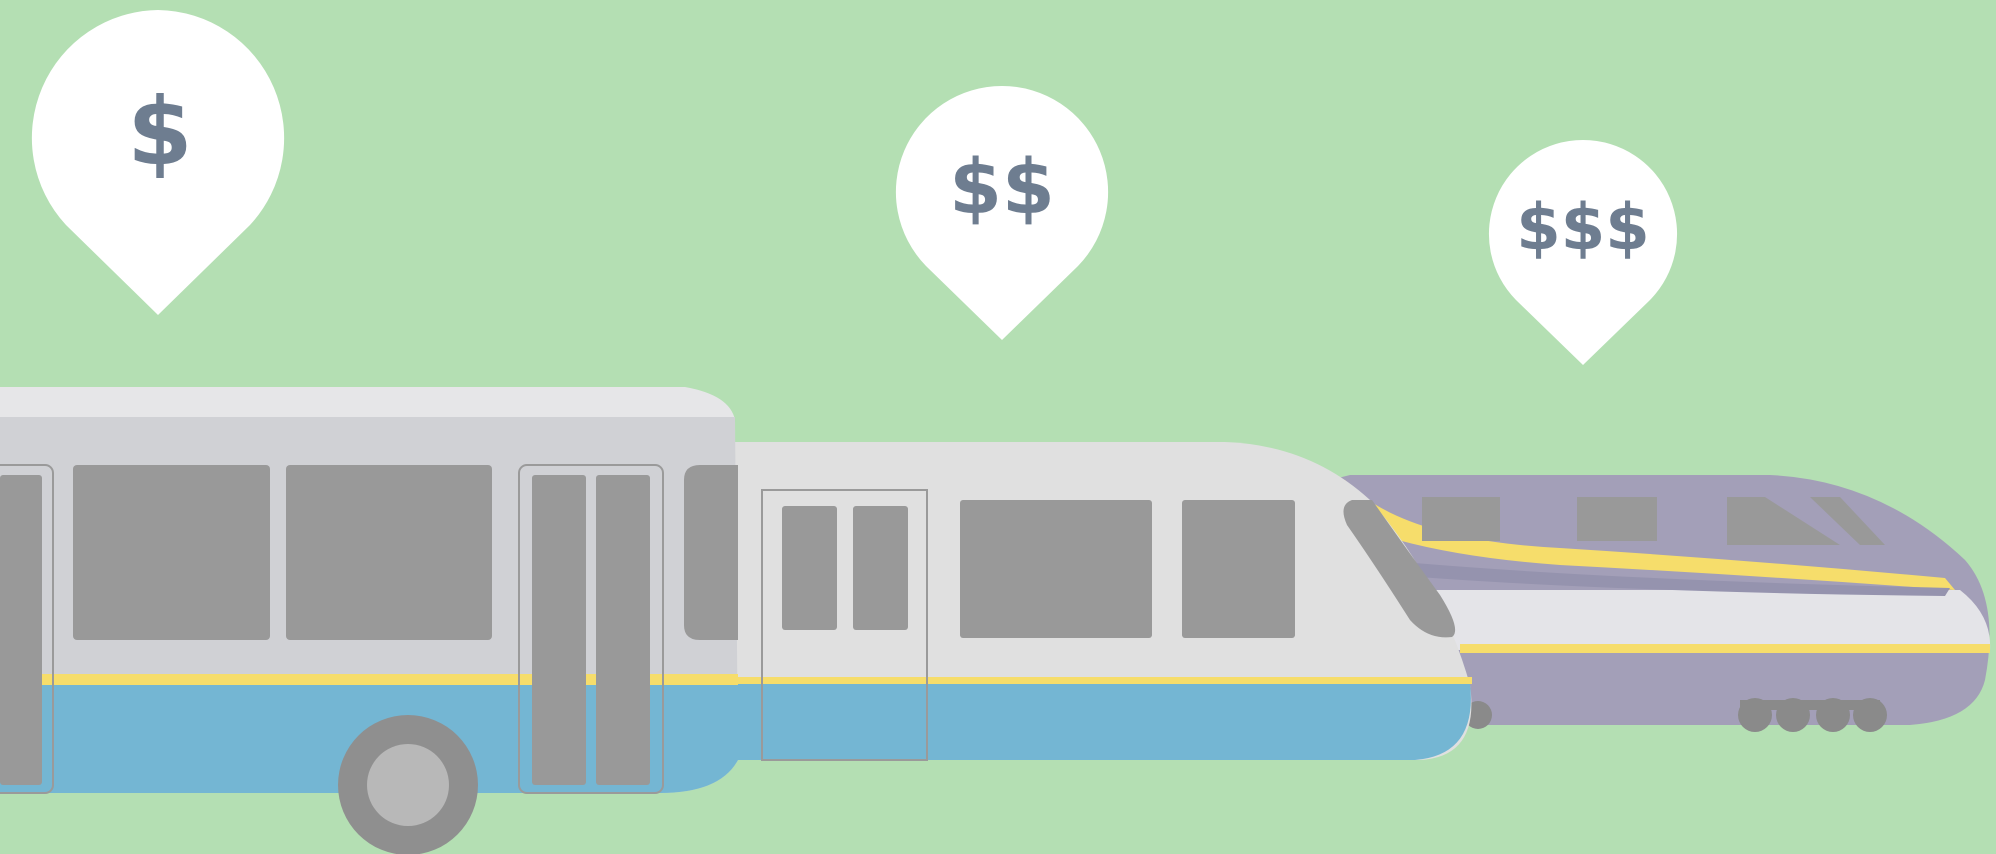 The image size is (1996, 854). I want to click on price-label-medium: $$, so click(1002, 186).